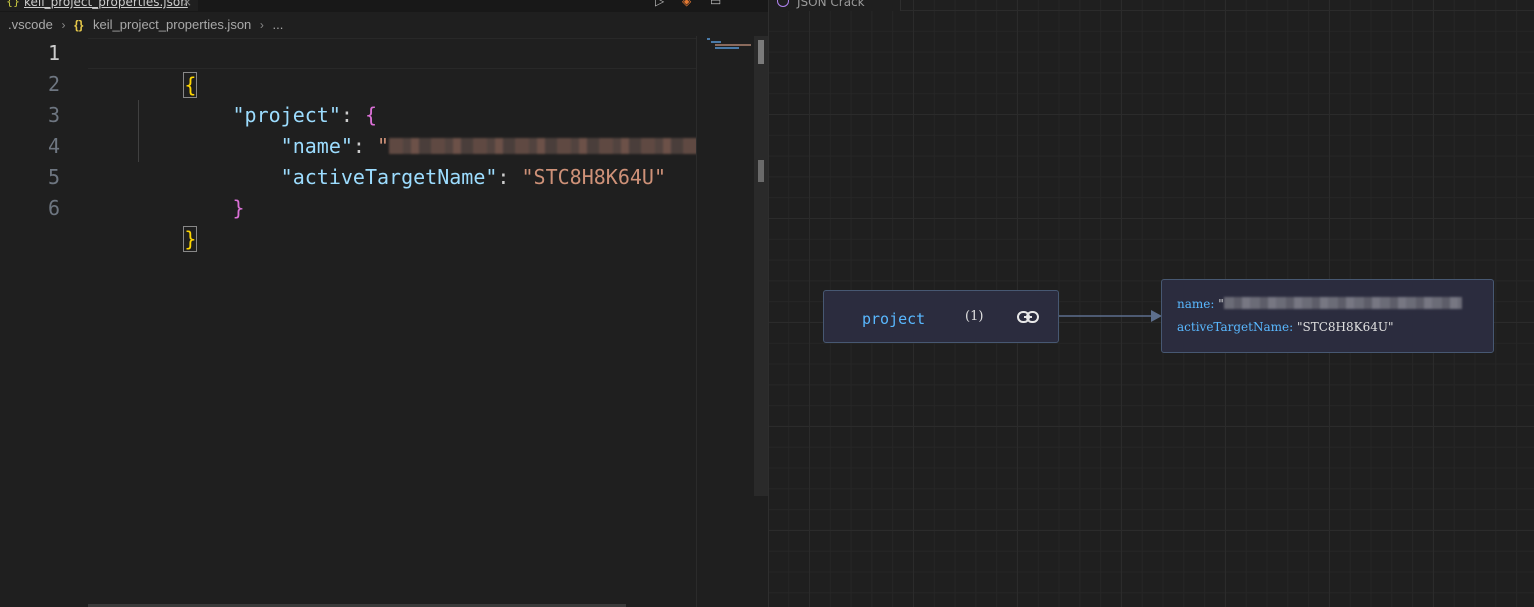 This screenshot has height=607, width=1534. I want to click on graph-node-project-fields: name: " activeTargetName: "STC8H8K64U", so click(1327, 316).